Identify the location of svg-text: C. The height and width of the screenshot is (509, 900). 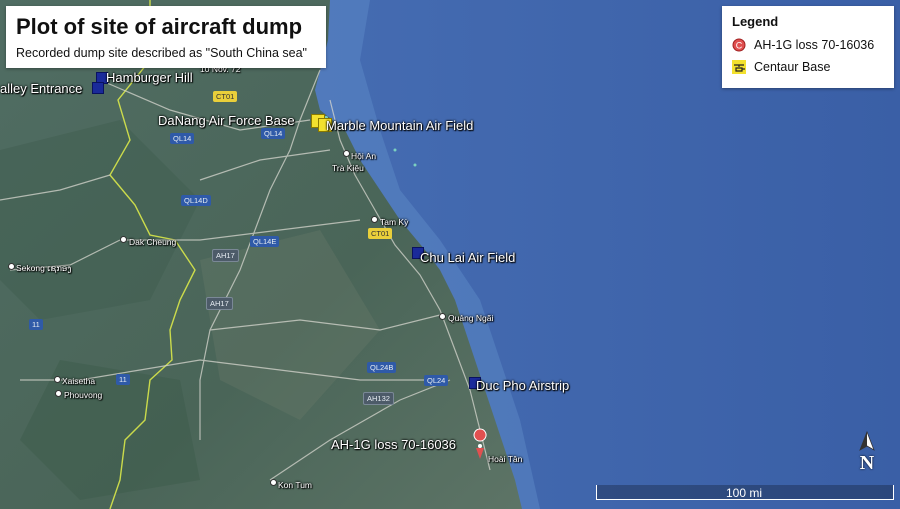
(739, 46).